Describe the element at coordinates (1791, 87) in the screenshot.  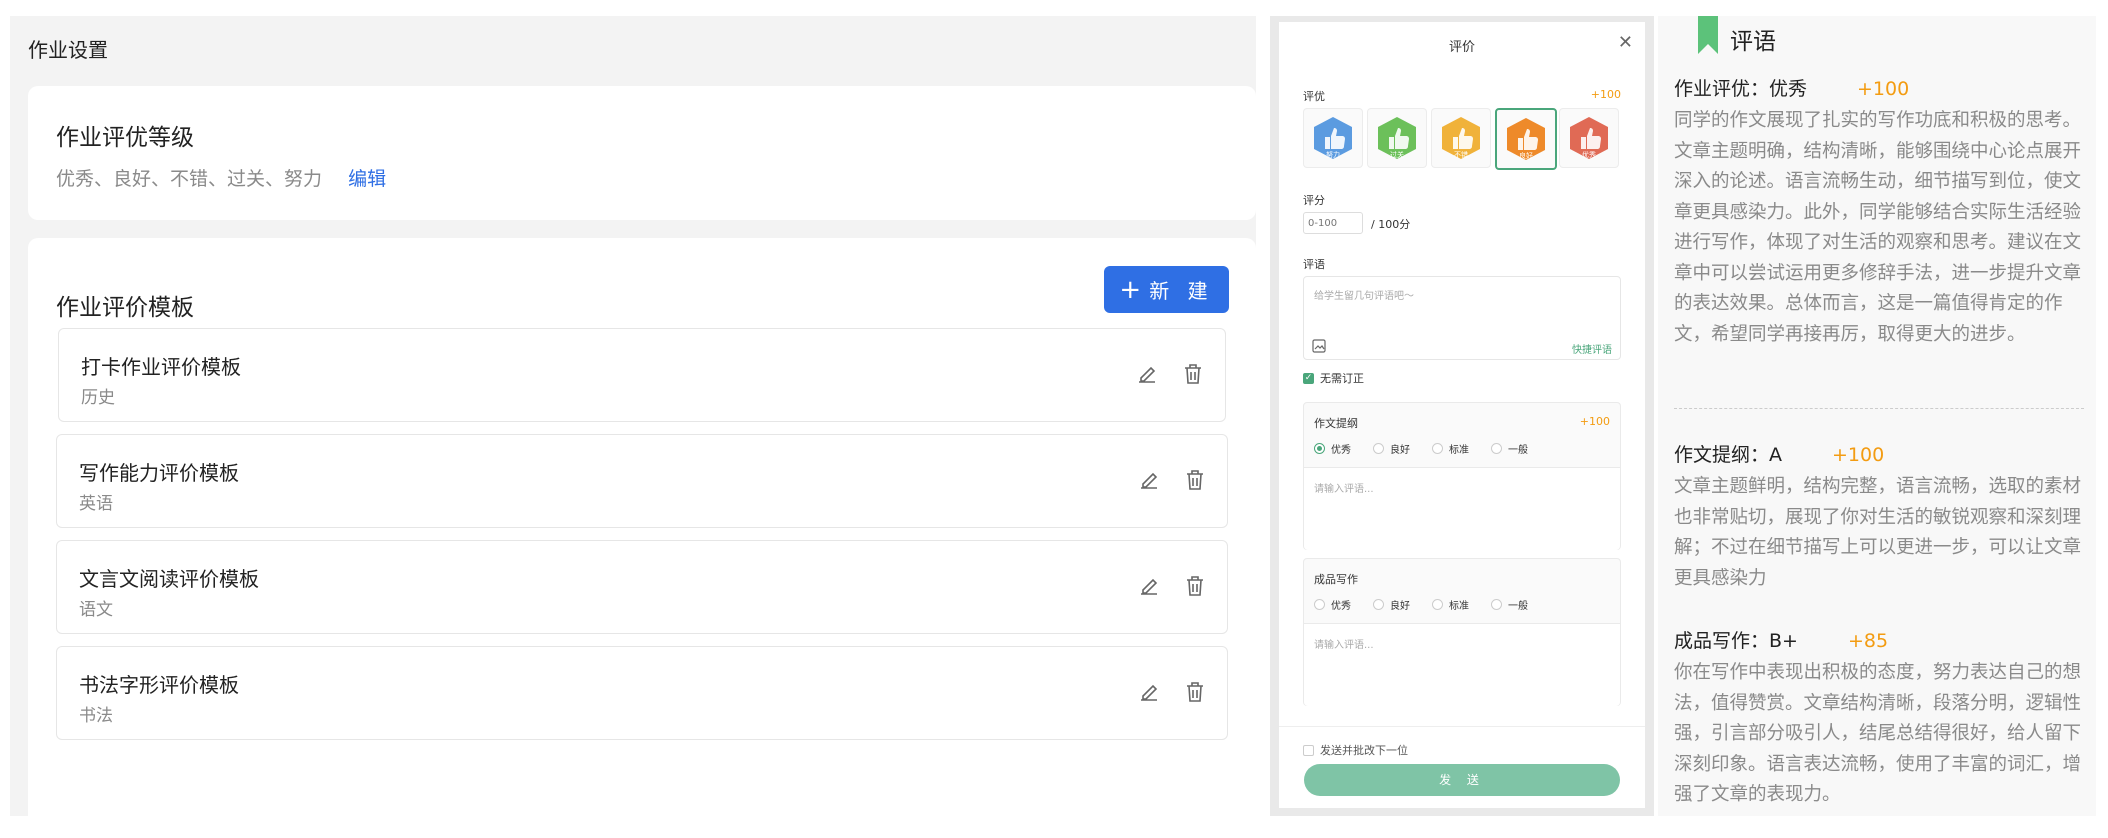
I see `comment-heading: 作业评优：优秀 +100` at that location.